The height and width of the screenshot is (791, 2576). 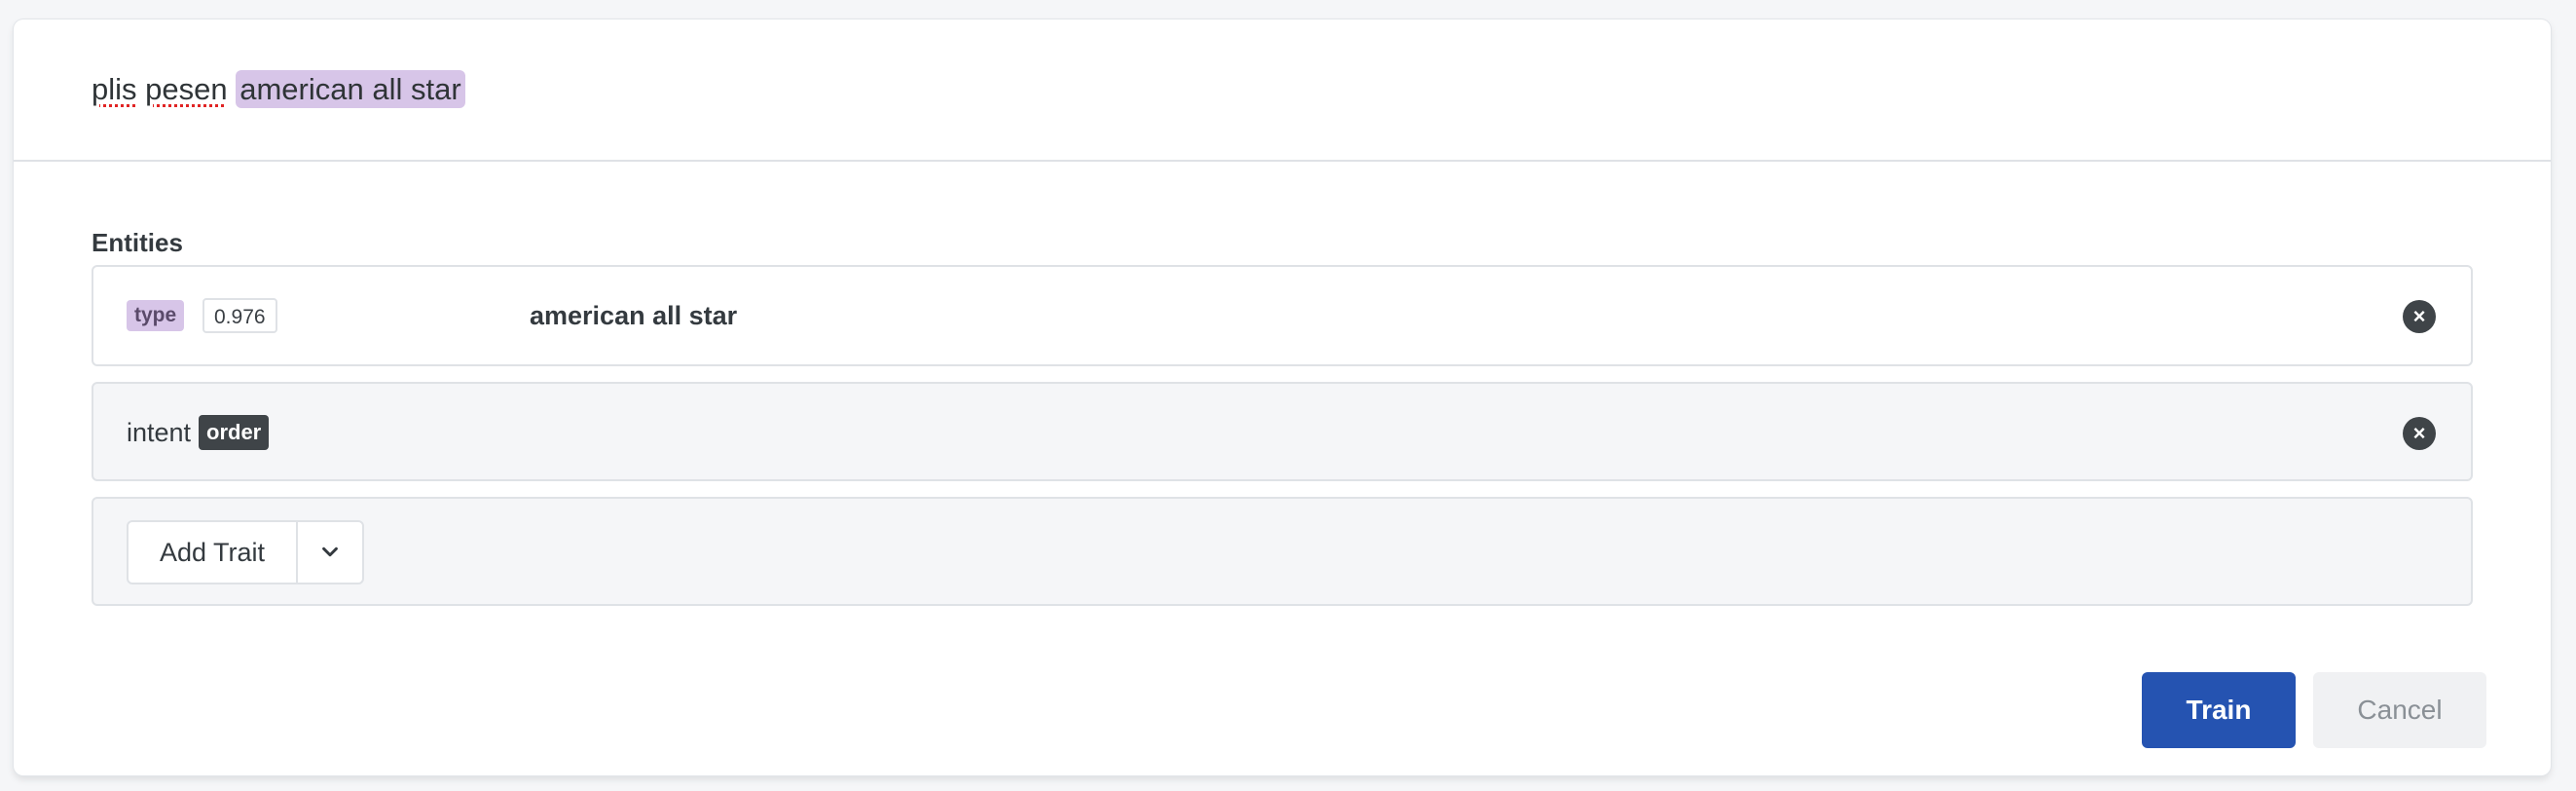 I want to click on remove-trait-button: ×, so click(x=2419, y=433).